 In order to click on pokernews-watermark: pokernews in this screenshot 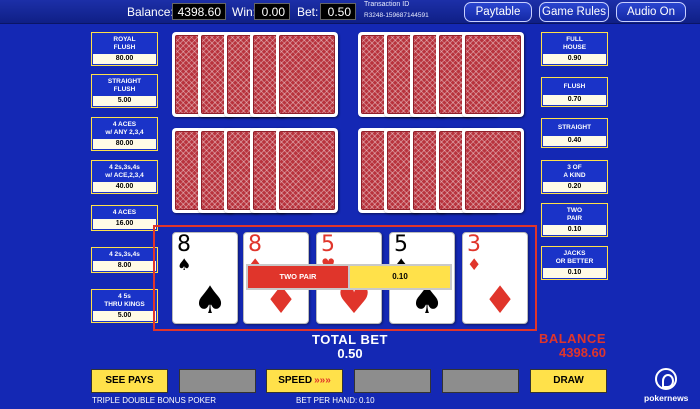, I will do `click(666, 398)`.